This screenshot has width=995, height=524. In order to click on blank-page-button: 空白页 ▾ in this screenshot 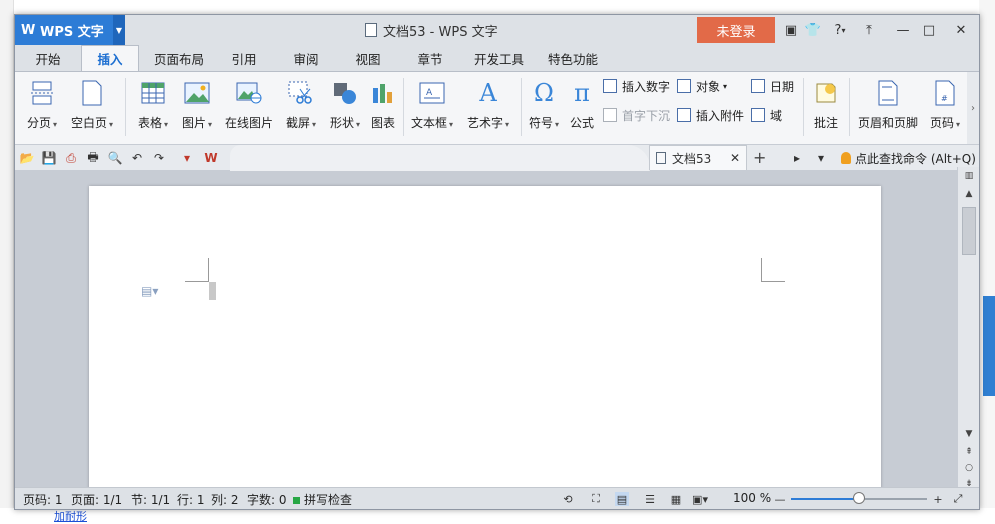, I will do `click(92, 107)`.